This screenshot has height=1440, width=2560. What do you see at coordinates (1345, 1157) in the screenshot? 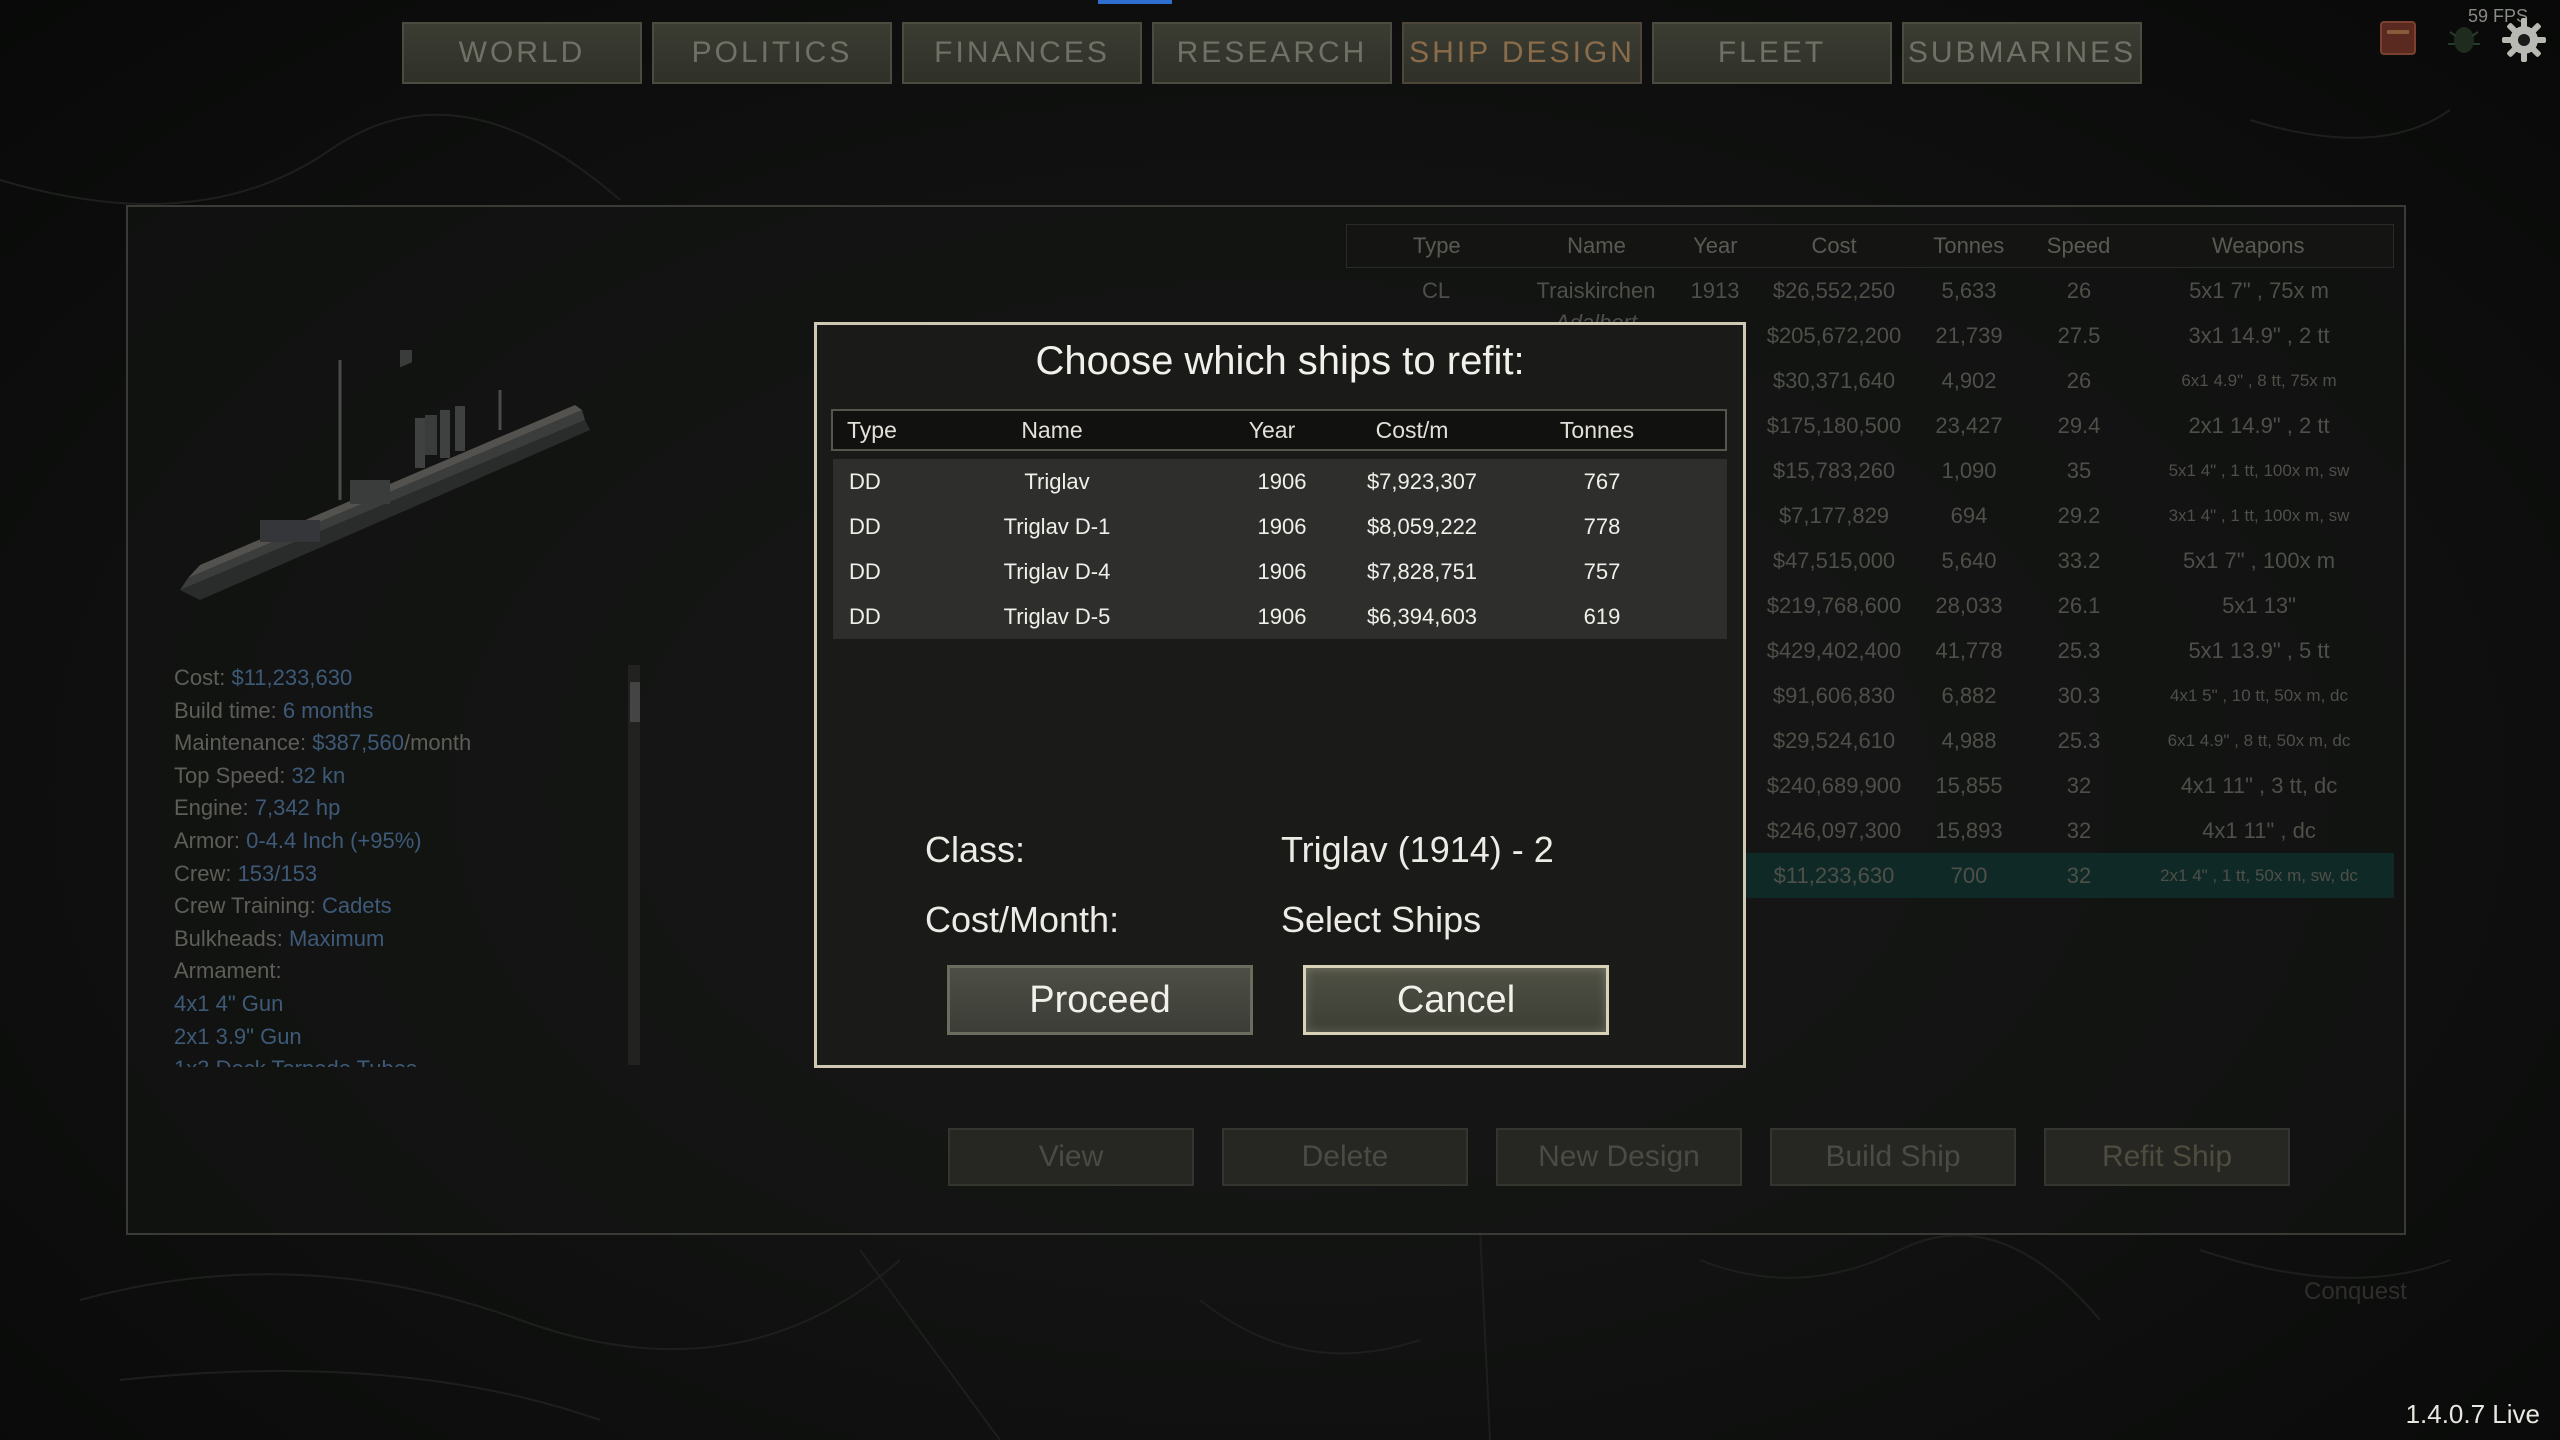
I see `delete-button: Delete` at bounding box center [1345, 1157].